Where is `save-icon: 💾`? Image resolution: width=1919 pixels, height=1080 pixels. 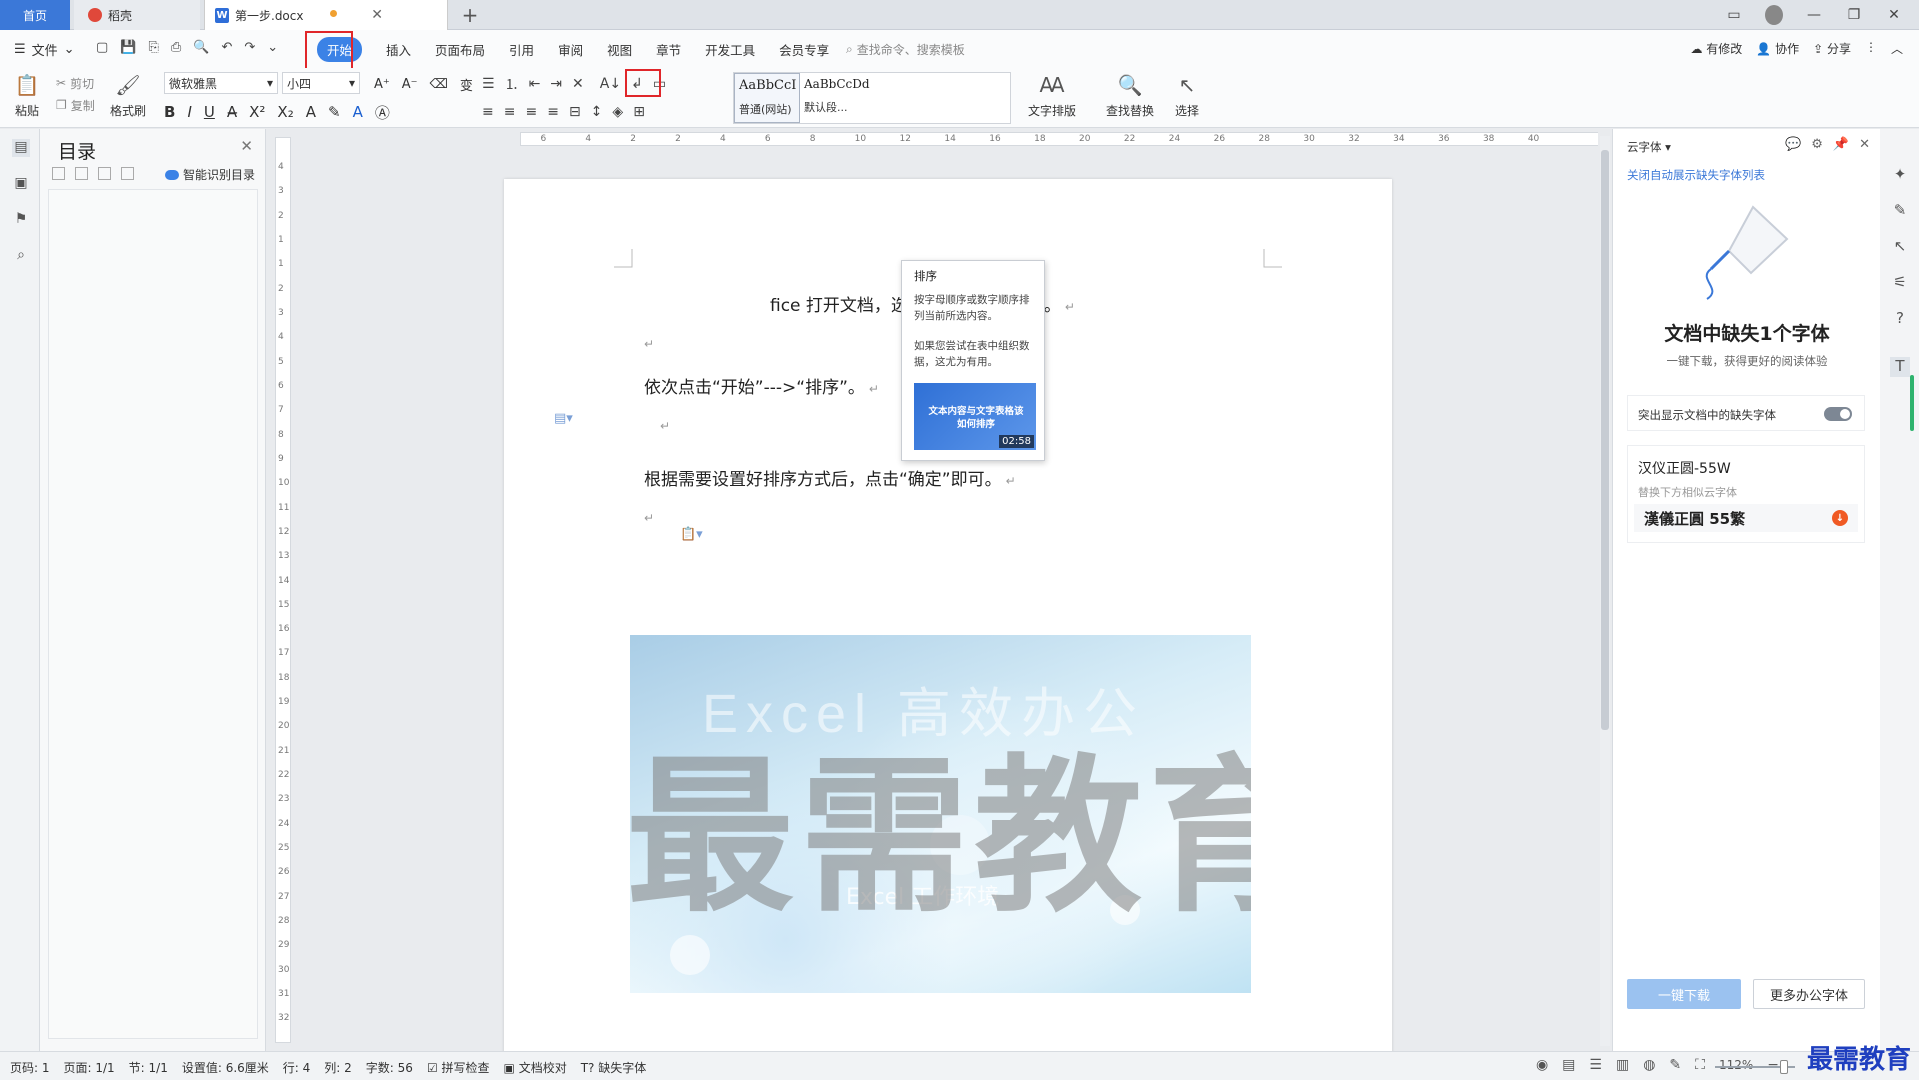 save-icon: 💾 is located at coordinates (128, 47).